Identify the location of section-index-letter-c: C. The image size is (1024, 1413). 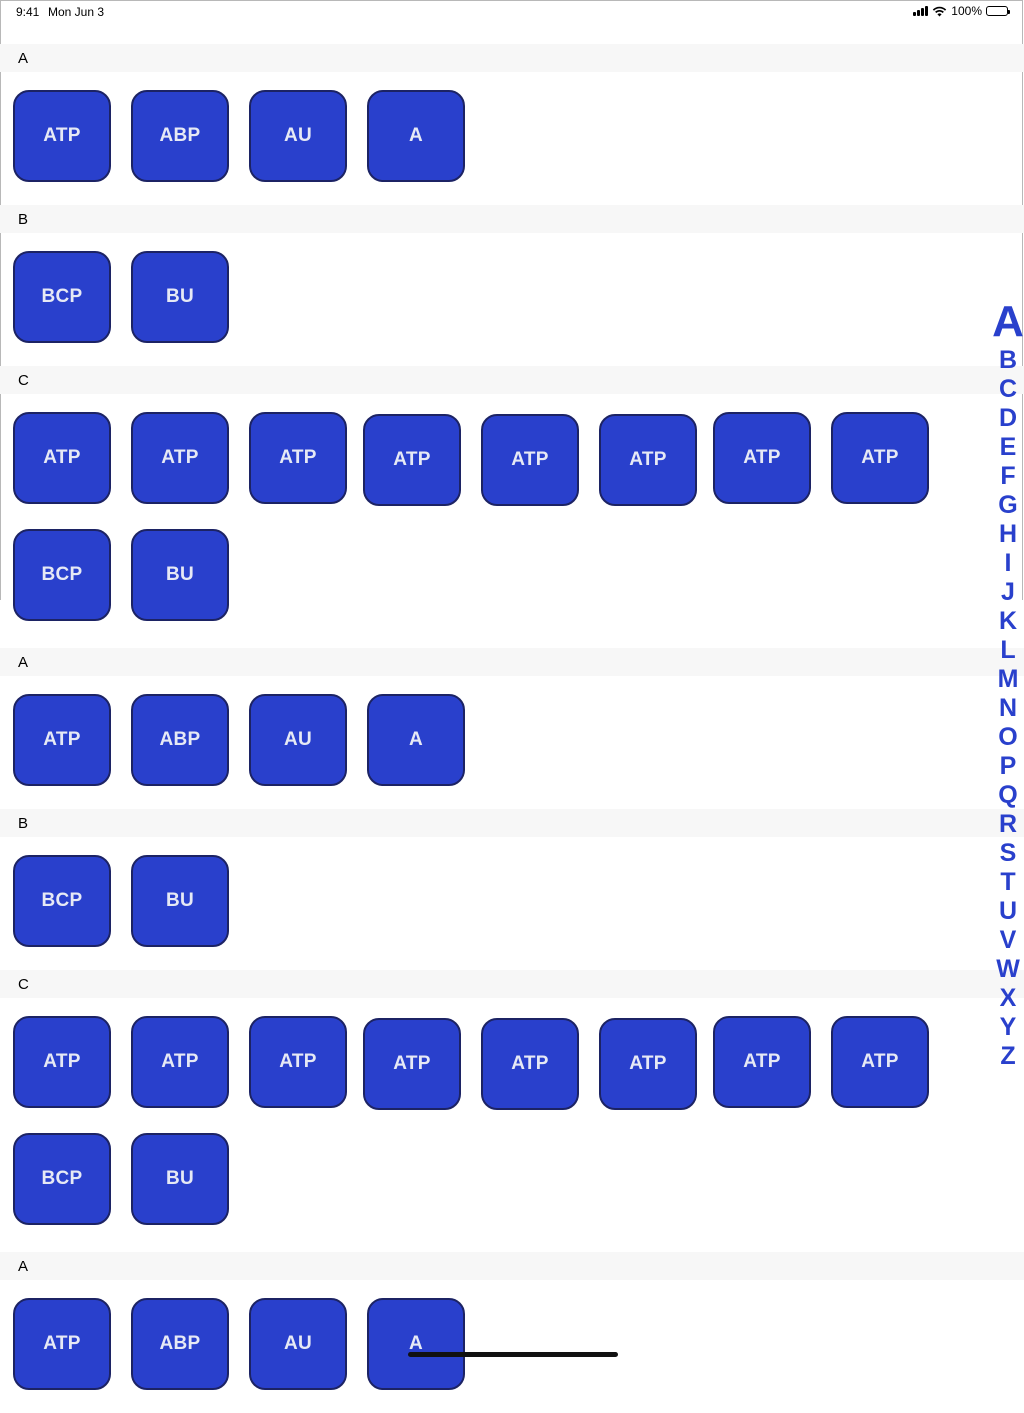
(1008, 389).